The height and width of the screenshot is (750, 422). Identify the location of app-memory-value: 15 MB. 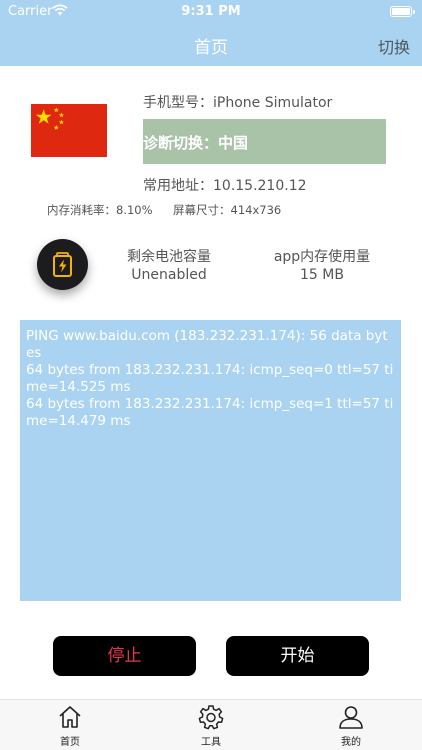
(322, 275).